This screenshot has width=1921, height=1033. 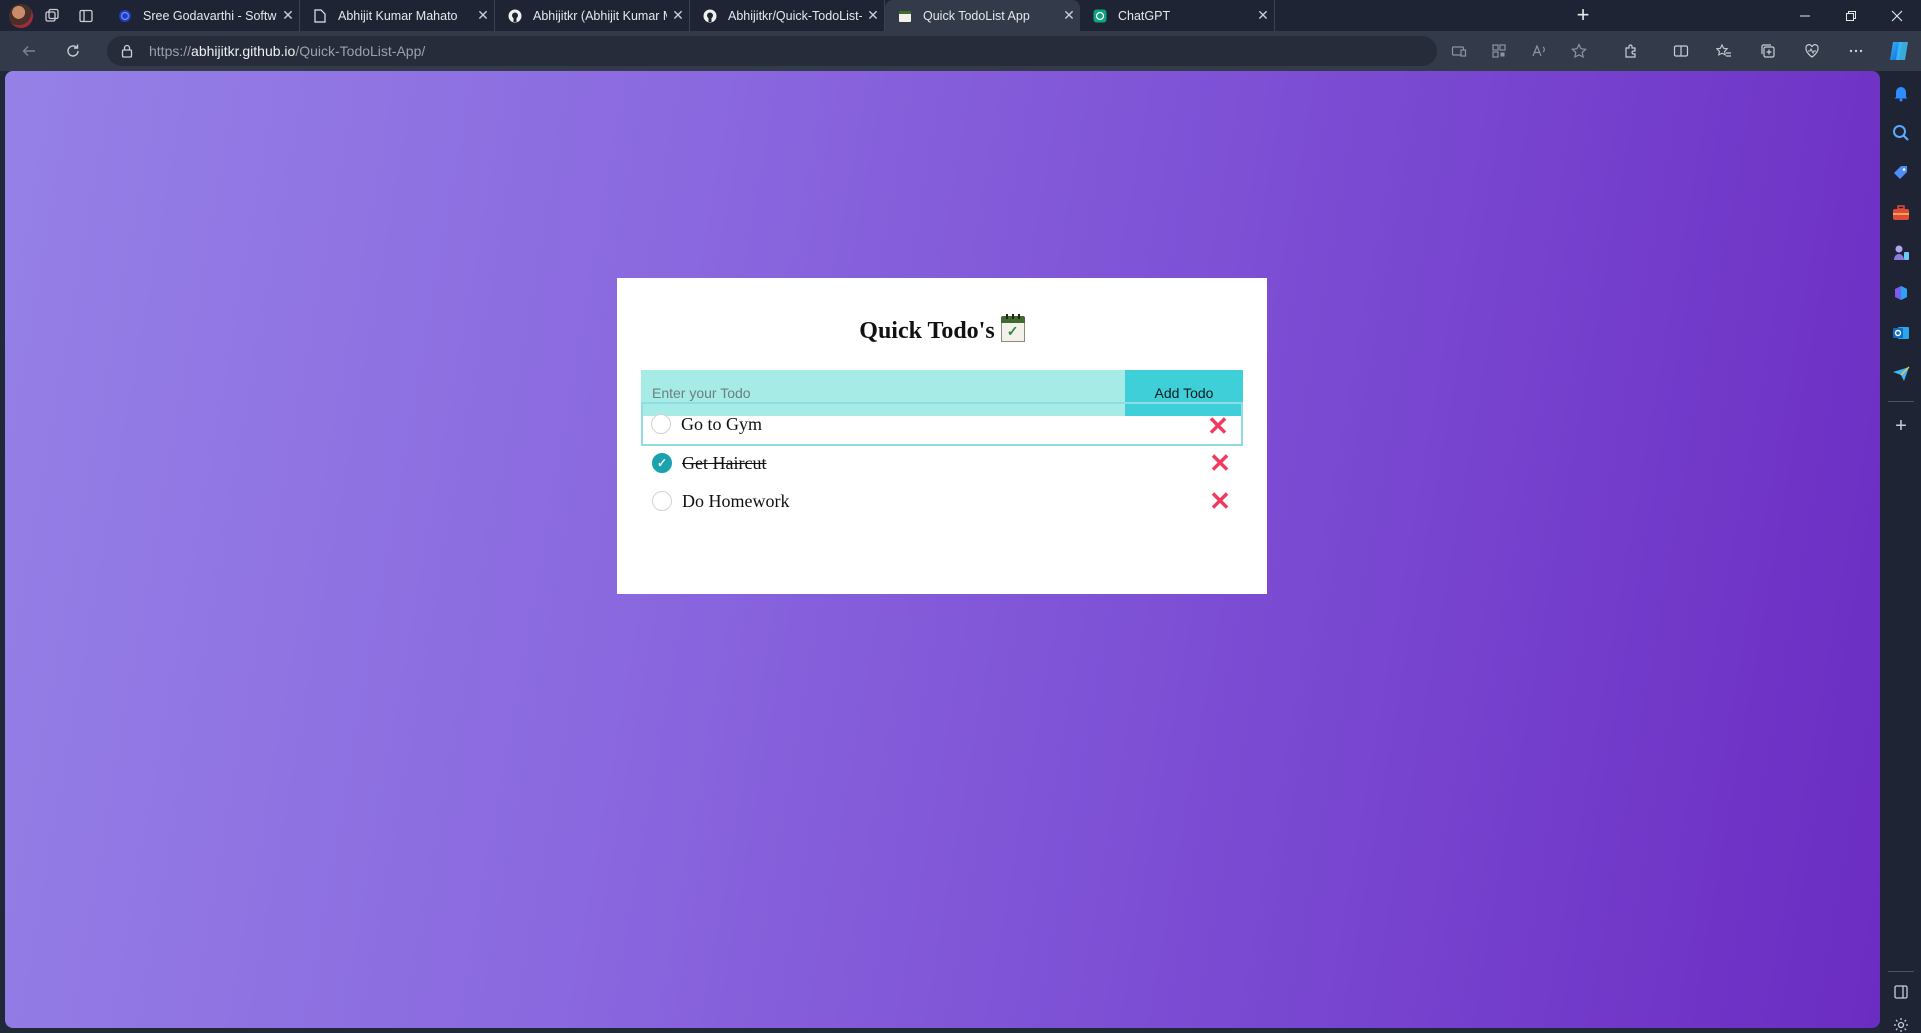 I want to click on calendar-check-icon: ✓, so click(x=1012, y=328).